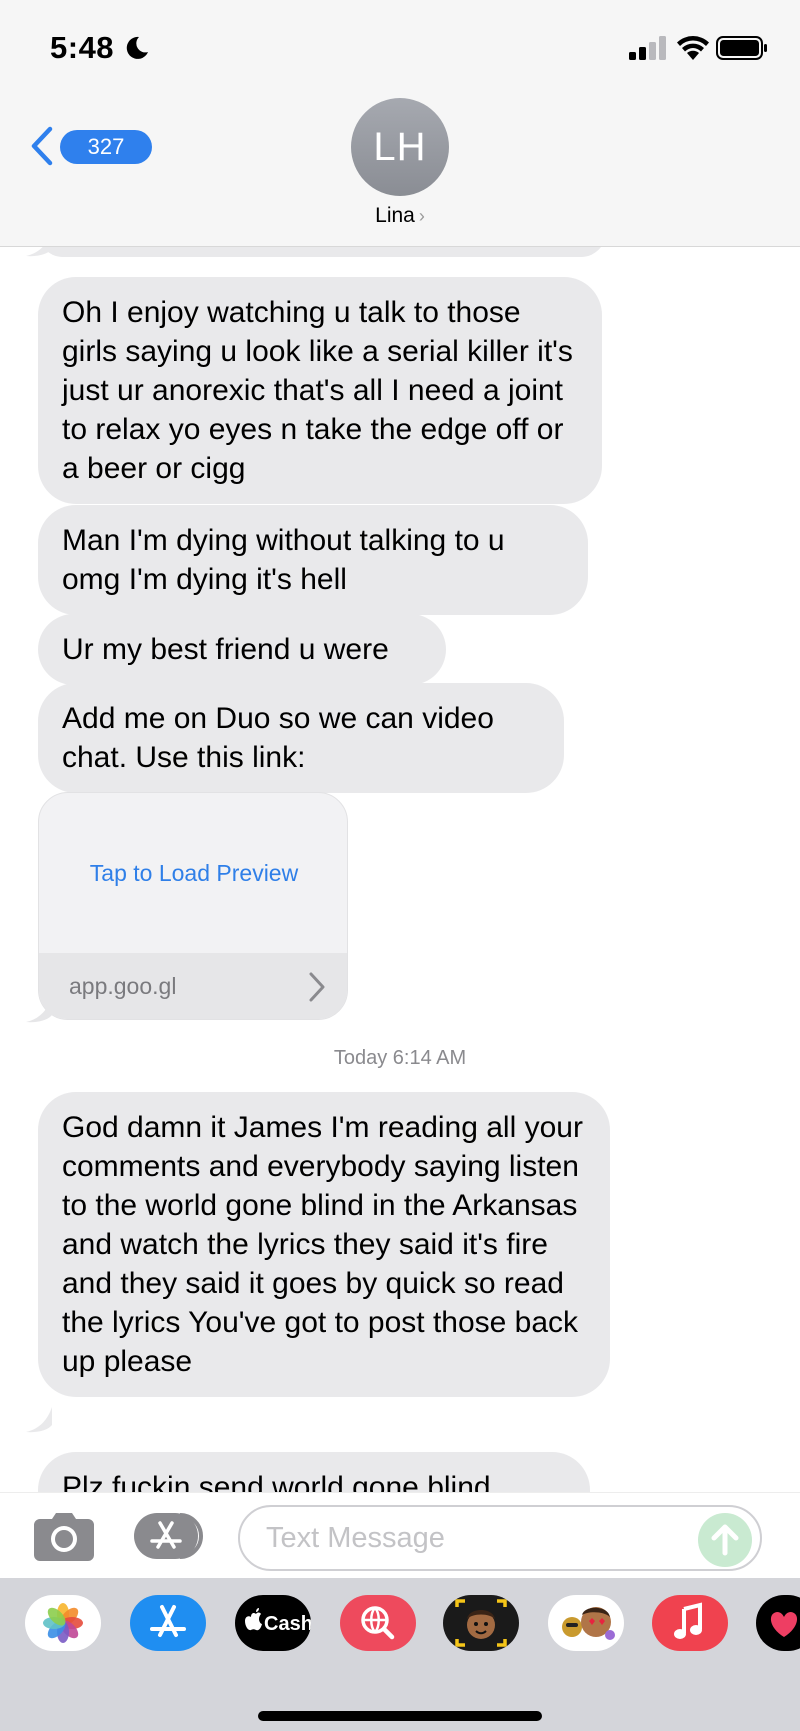 The image size is (800, 1731). Describe the element at coordinates (693, 48) in the screenshot. I see `wifi-icon` at that location.